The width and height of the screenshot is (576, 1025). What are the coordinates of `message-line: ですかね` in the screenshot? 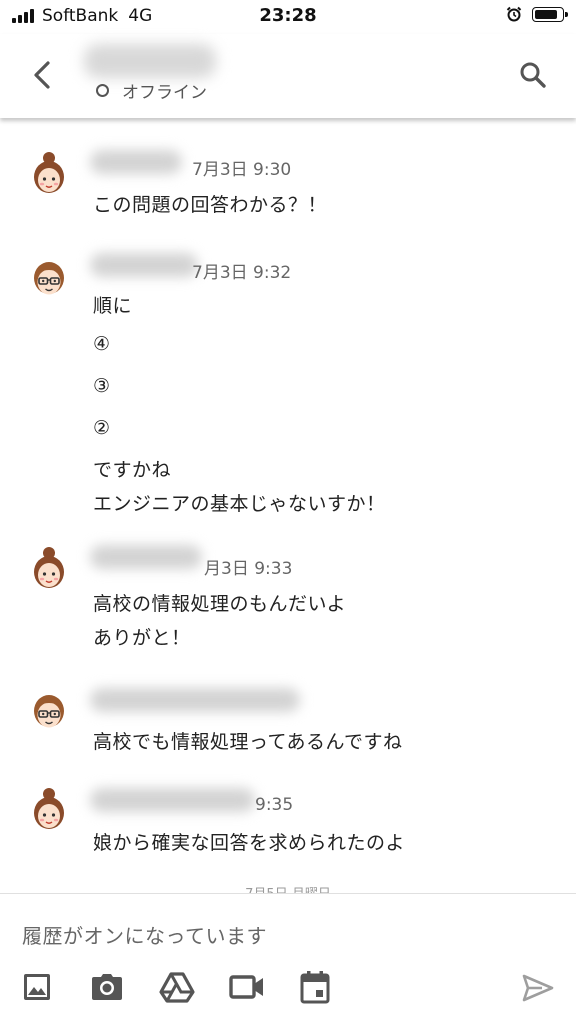 It's located at (132, 470).